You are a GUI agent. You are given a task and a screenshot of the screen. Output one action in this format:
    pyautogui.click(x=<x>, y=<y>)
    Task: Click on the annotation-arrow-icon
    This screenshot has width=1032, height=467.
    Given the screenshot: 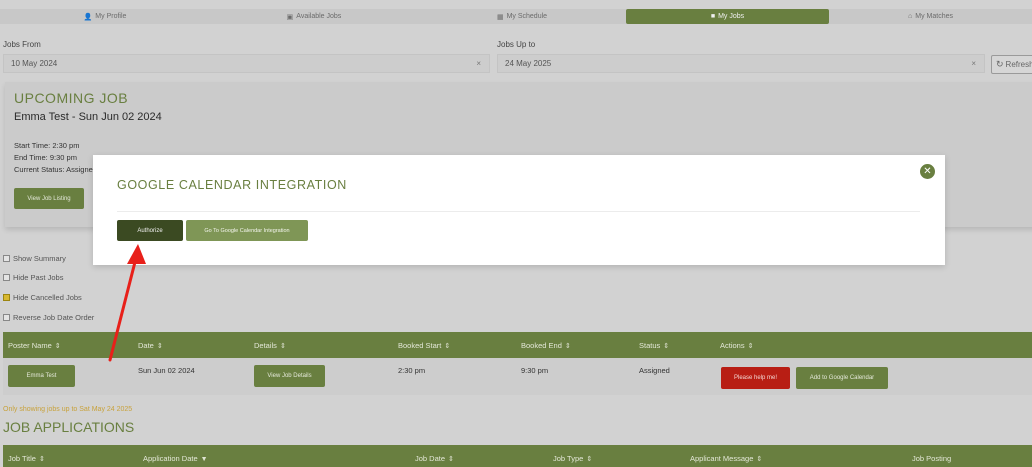 What is the action you would take?
    pyautogui.click(x=127, y=303)
    